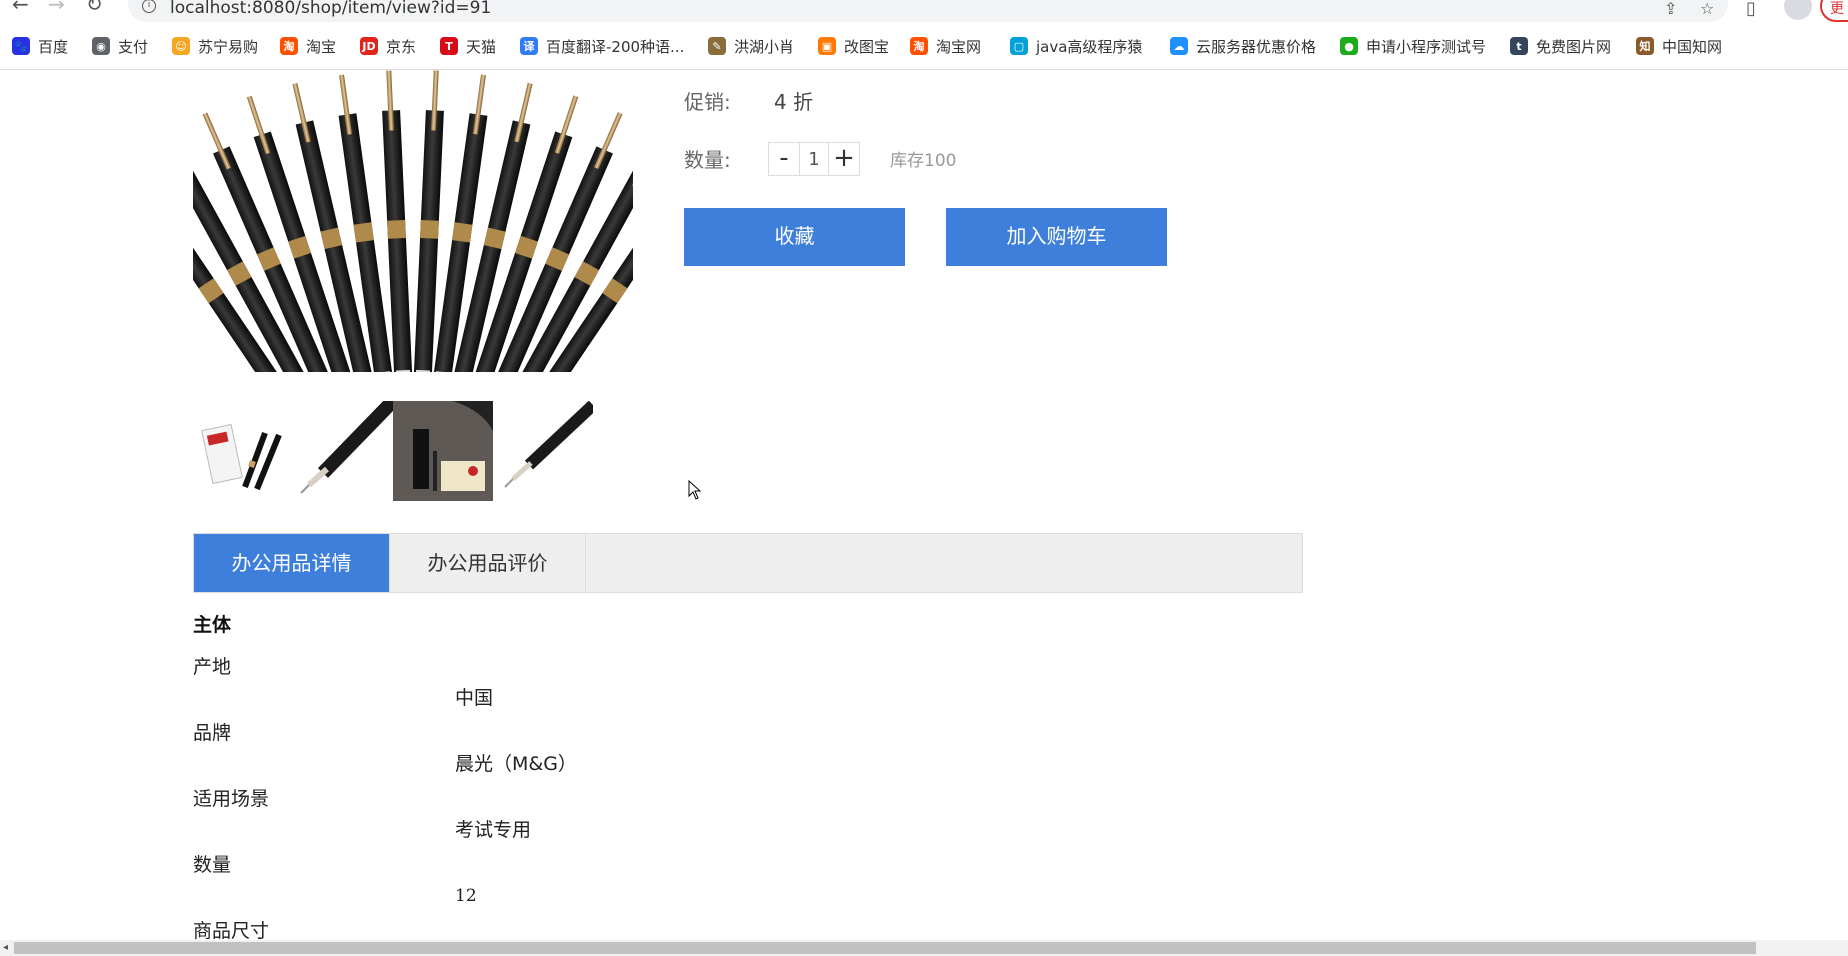 Image resolution: width=1848 pixels, height=956 pixels. What do you see at coordinates (321, 46) in the screenshot?
I see `bookmark-label: 淘宝` at bounding box center [321, 46].